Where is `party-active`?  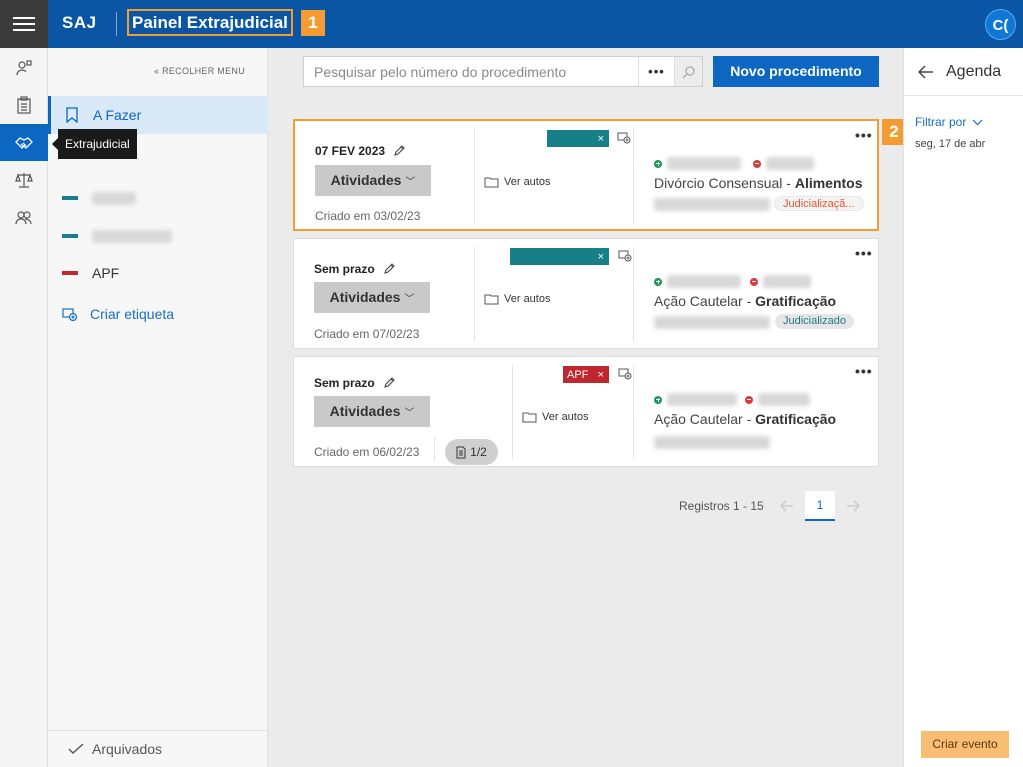 party-active is located at coordinates (697, 163).